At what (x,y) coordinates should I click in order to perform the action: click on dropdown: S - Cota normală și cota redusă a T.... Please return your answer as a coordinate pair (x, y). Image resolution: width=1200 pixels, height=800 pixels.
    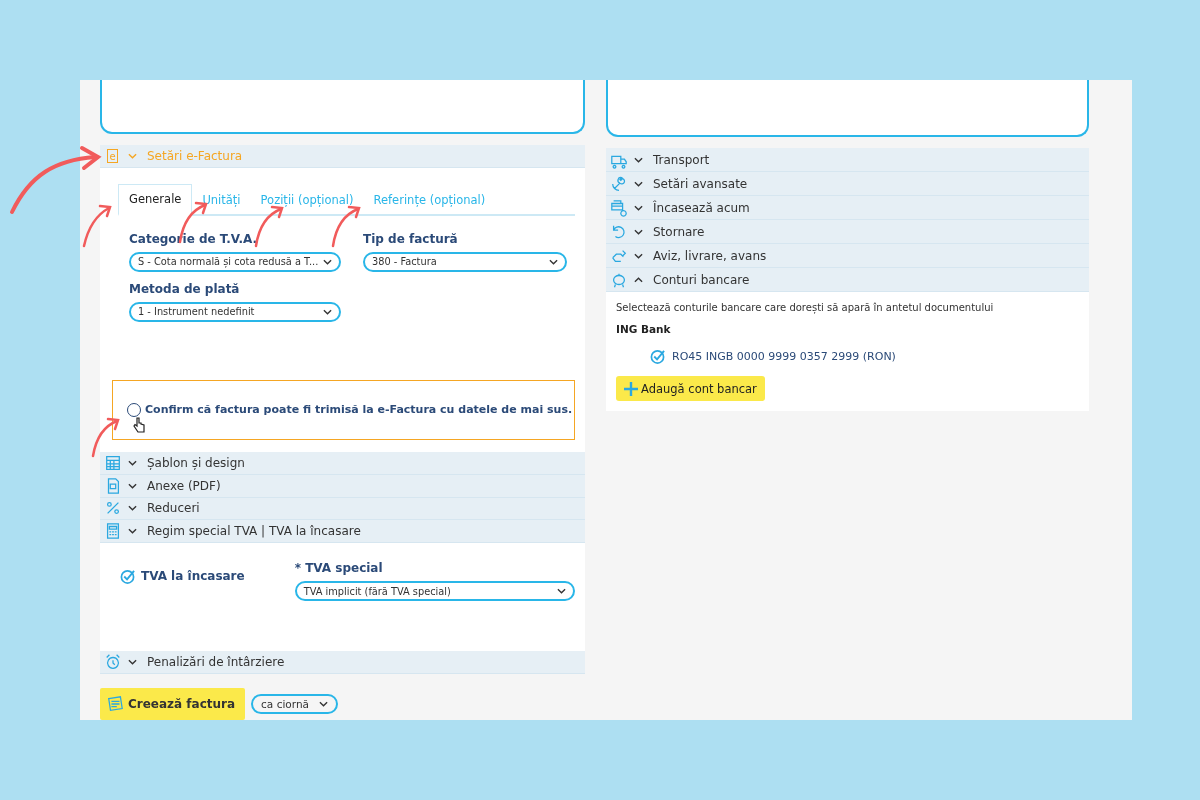
    Looking at the image, I should click on (235, 261).